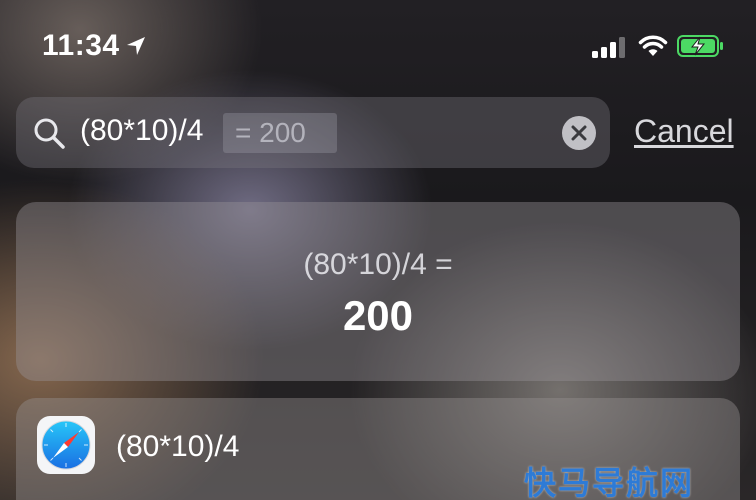  What do you see at coordinates (700, 46) in the screenshot?
I see `battery-charging-icon` at bounding box center [700, 46].